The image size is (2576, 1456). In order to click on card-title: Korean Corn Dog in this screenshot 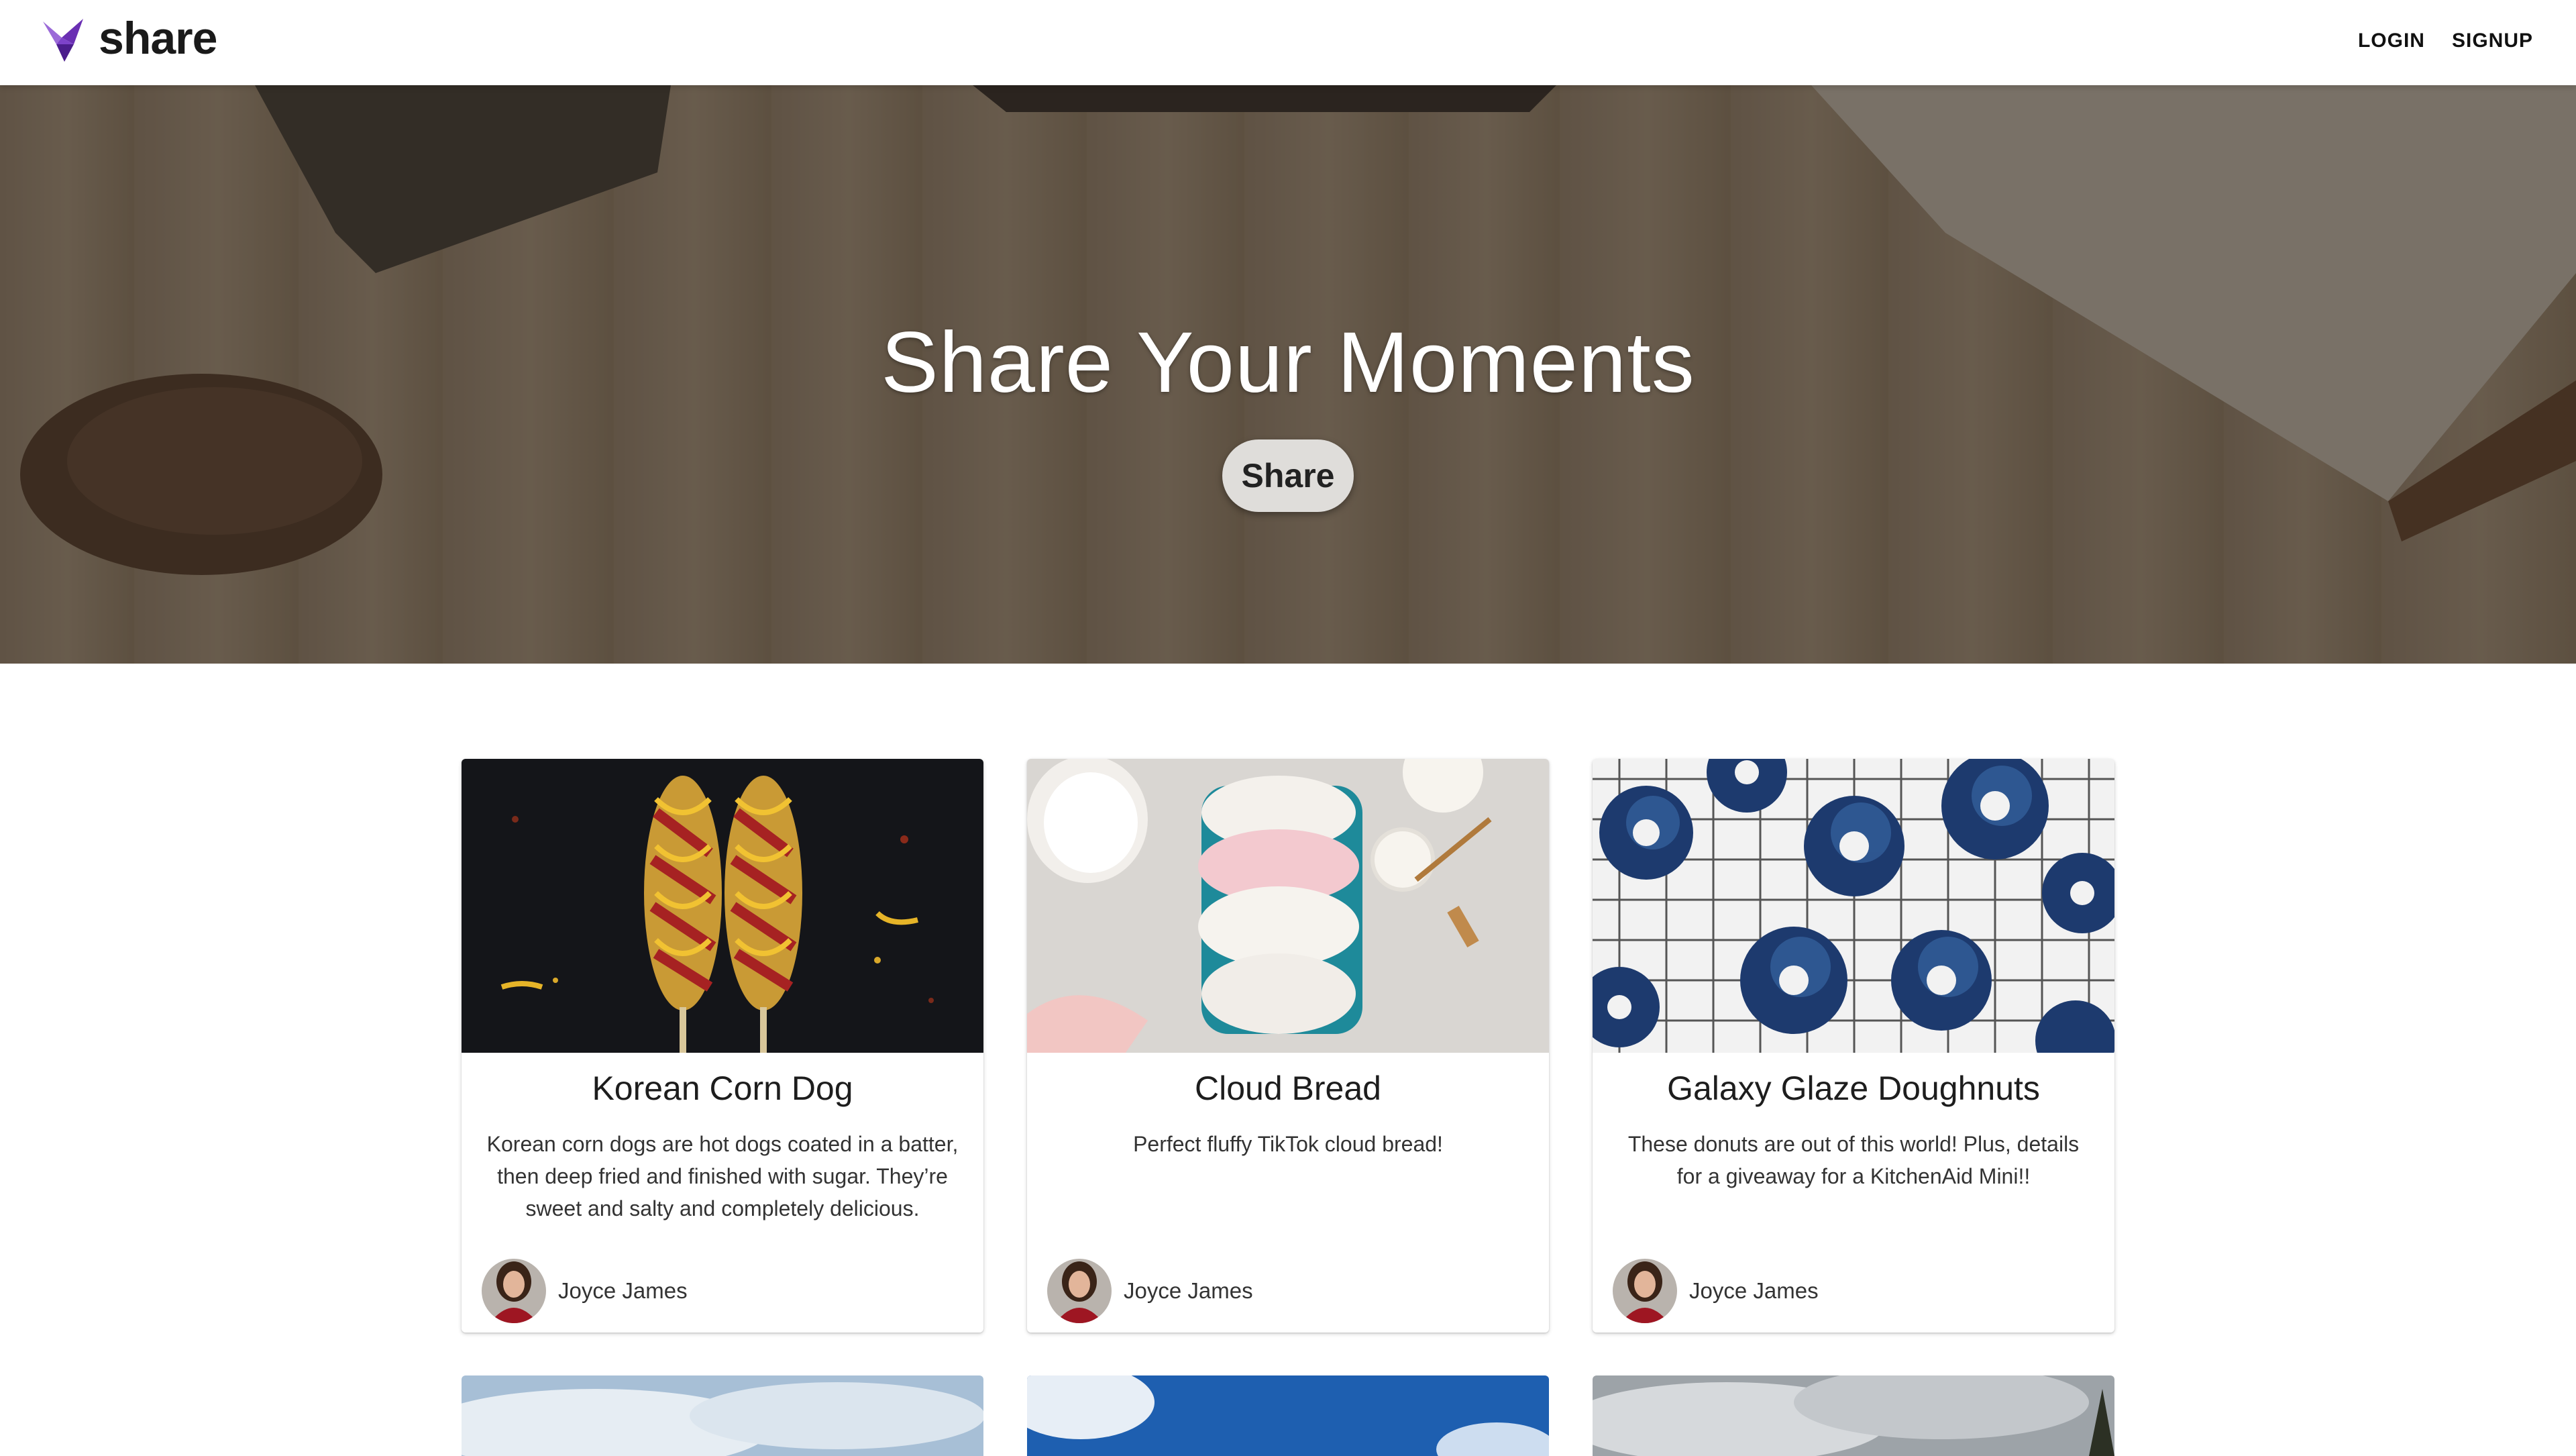, I will do `click(722, 1088)`.